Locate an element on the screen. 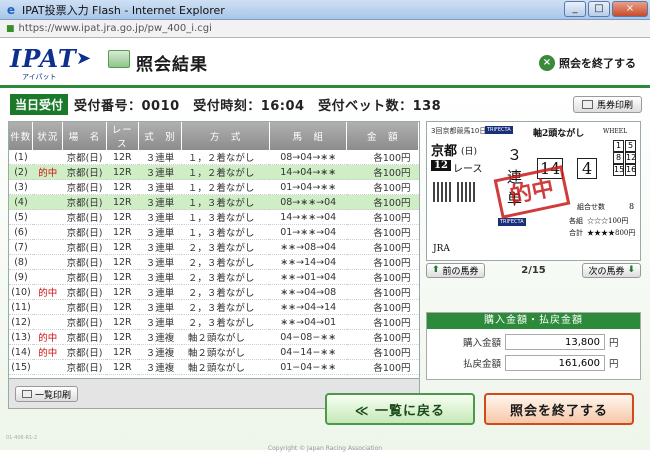  table-row: (14) 的中 京都(日) 12R ３連複 軸２頭ながし 04−14−∗∗ 各100円 is located at coordinates (214, 352).